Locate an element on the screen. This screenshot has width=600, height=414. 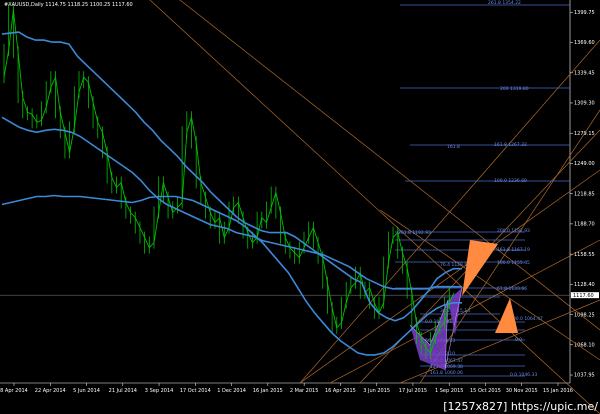
x-tick-label: 8 Apr 2014 is located at coordinates (14, 391).